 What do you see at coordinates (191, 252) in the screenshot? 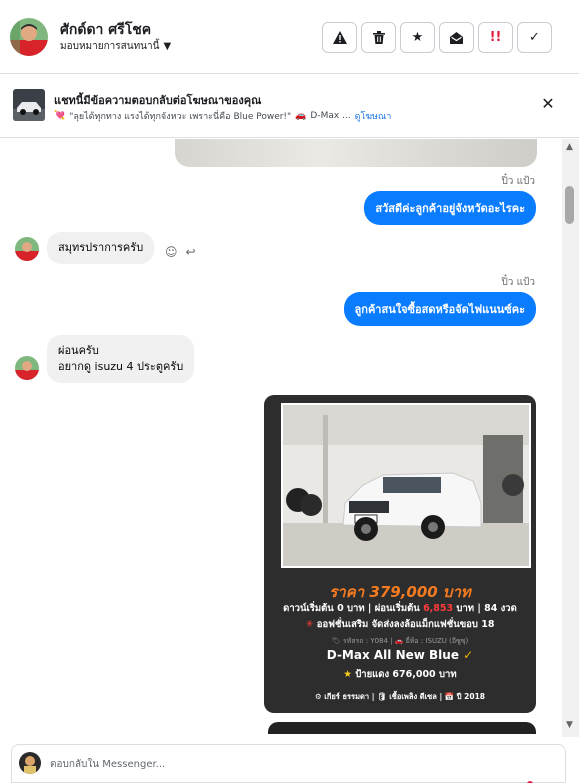
I see `reply-icon: ↩` at bounding box center [191, 252].